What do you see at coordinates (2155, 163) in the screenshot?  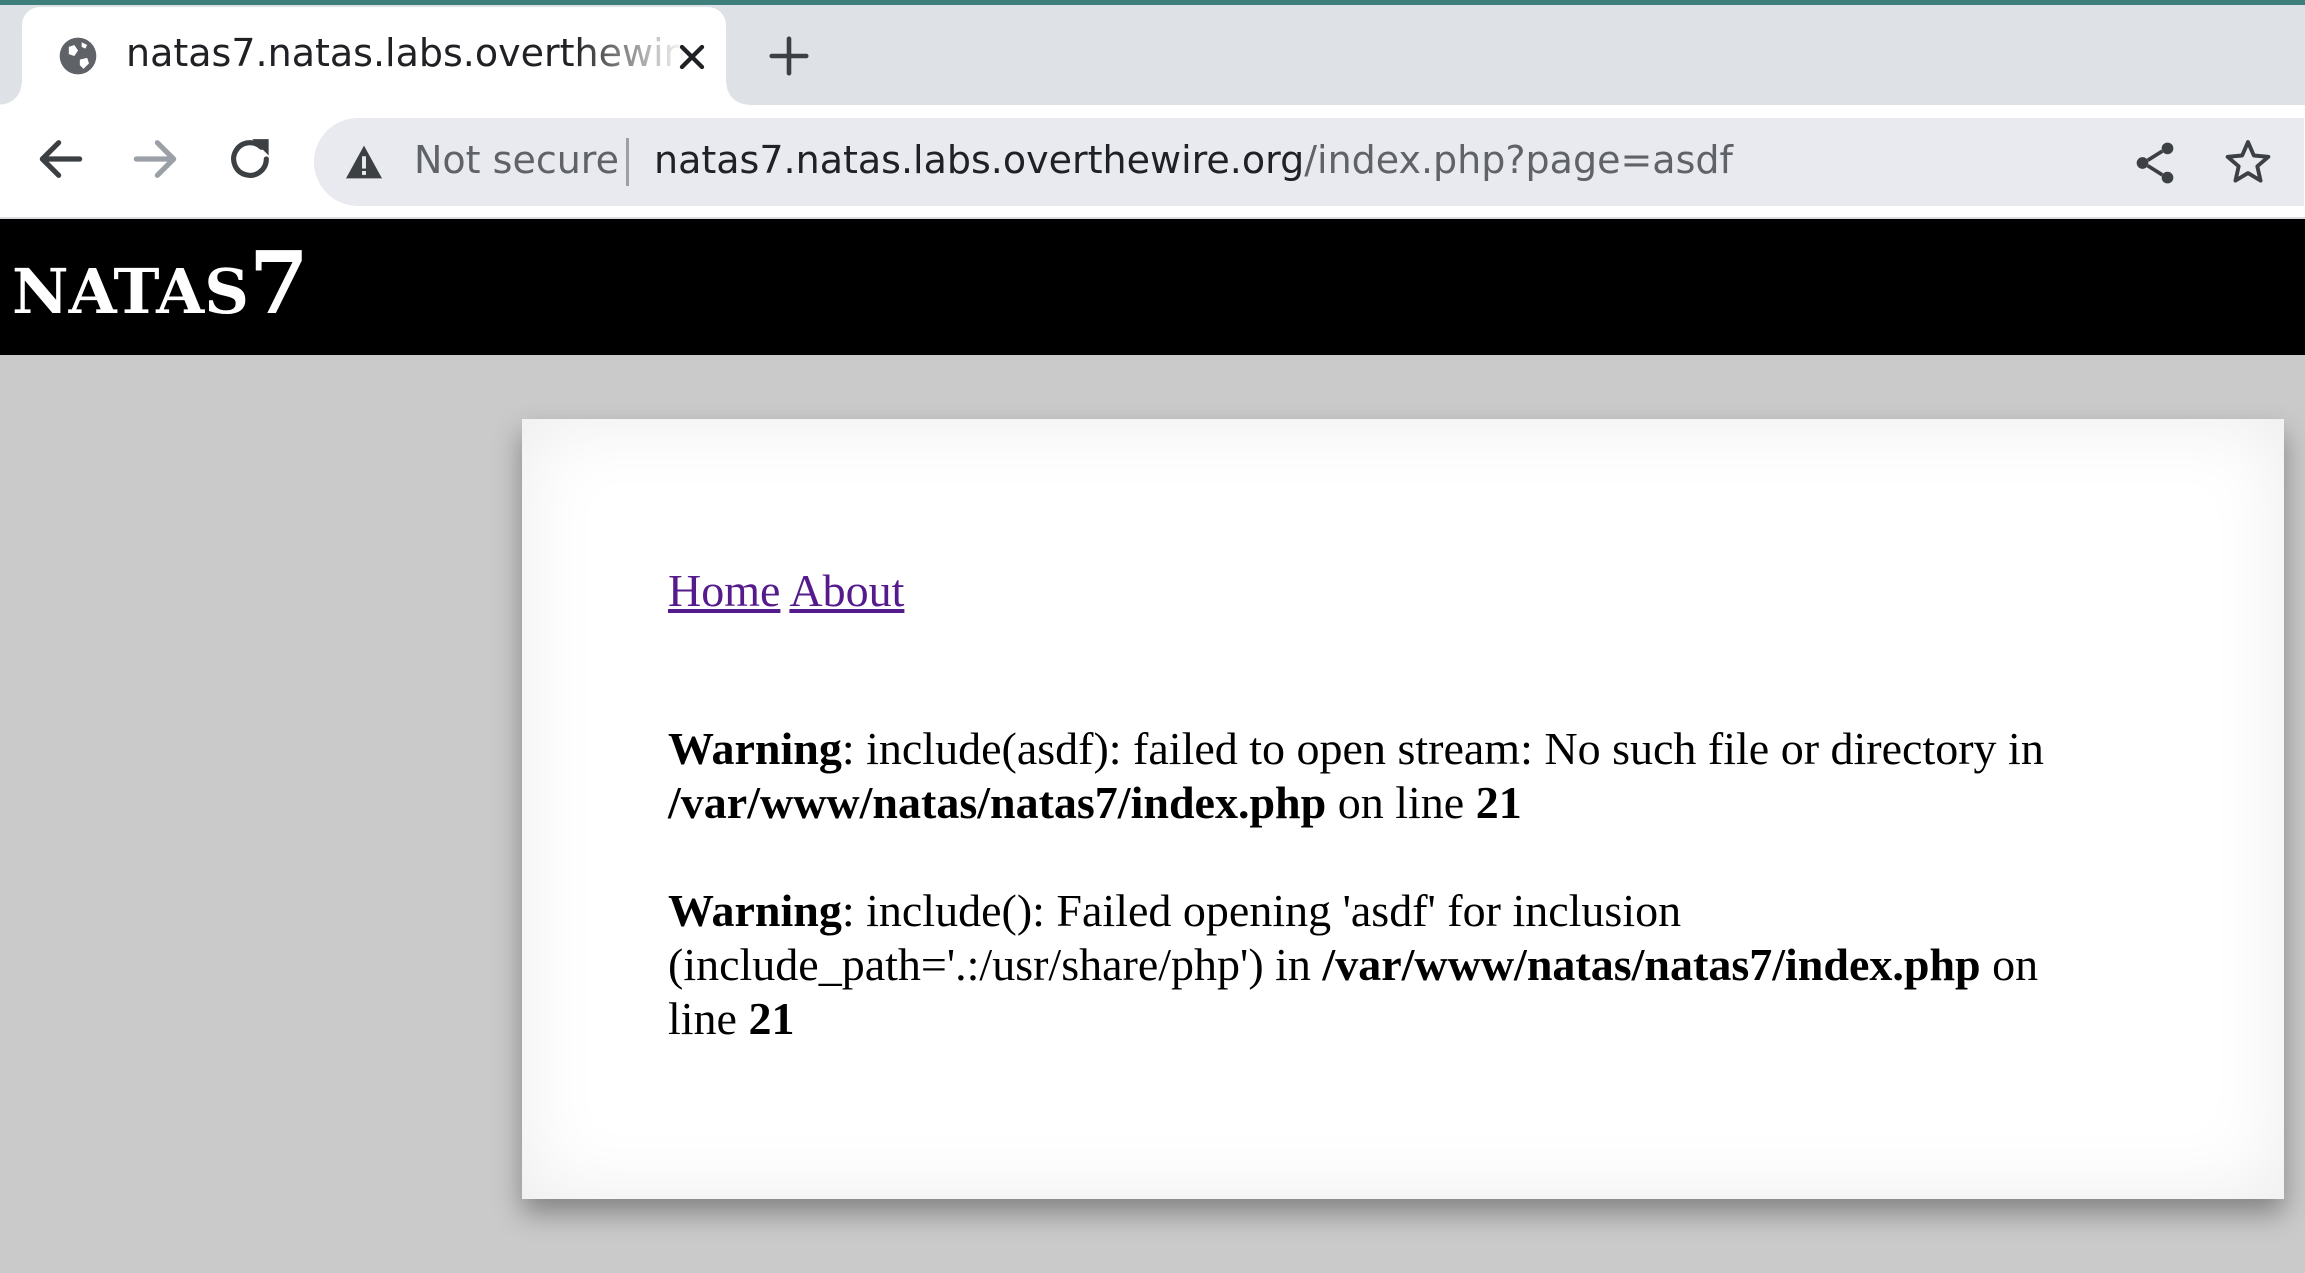 I see `share-icon` at bounding box center [2155, 163].